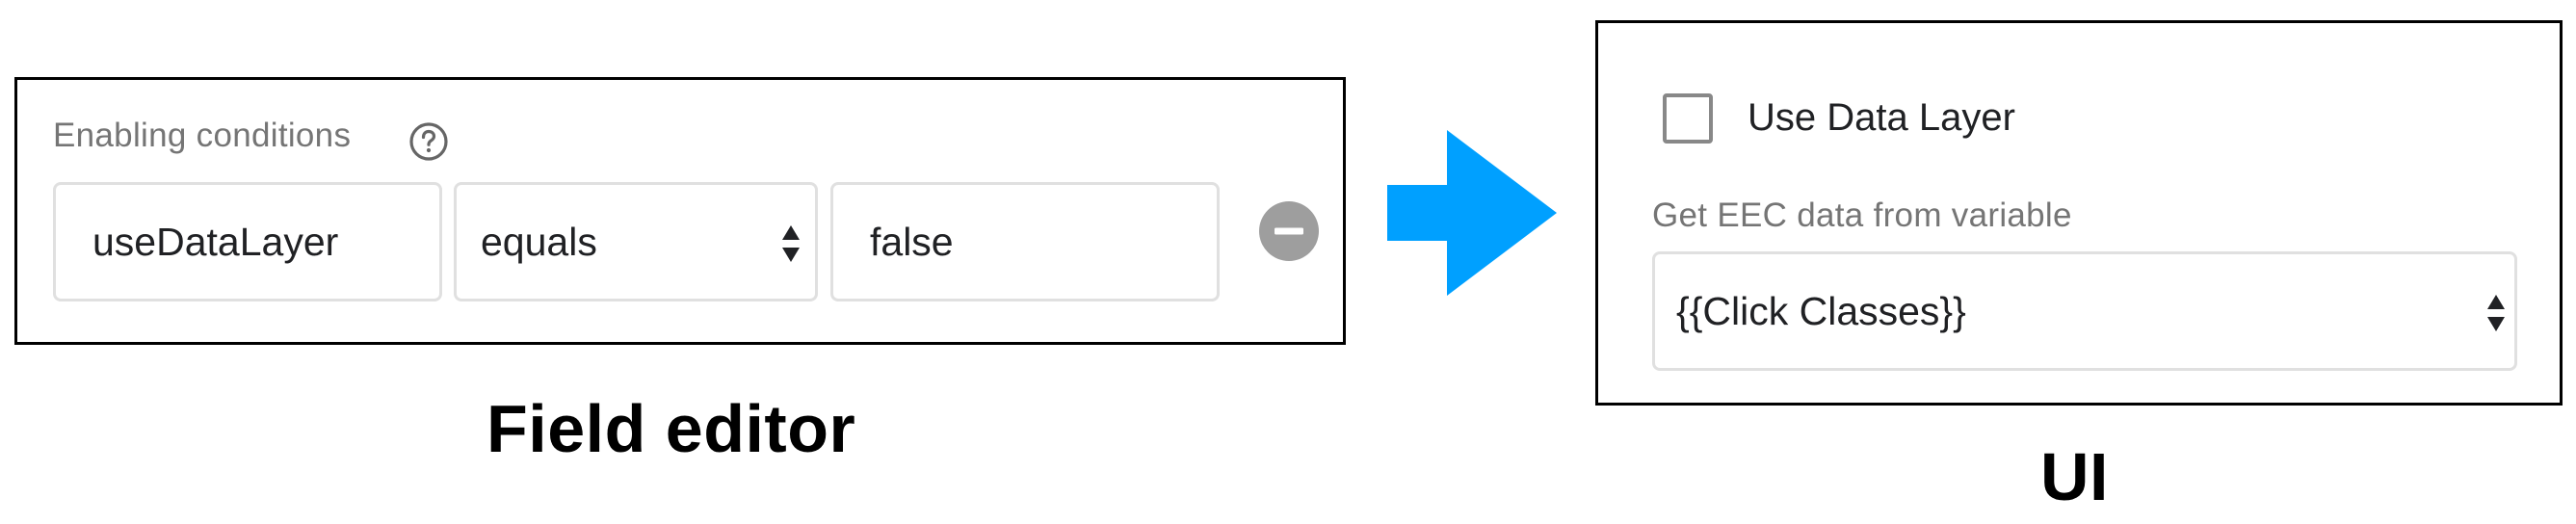  Describe the element at coordinates (636, 241) in the screenshot. I see `operator-select: equals` at that location.